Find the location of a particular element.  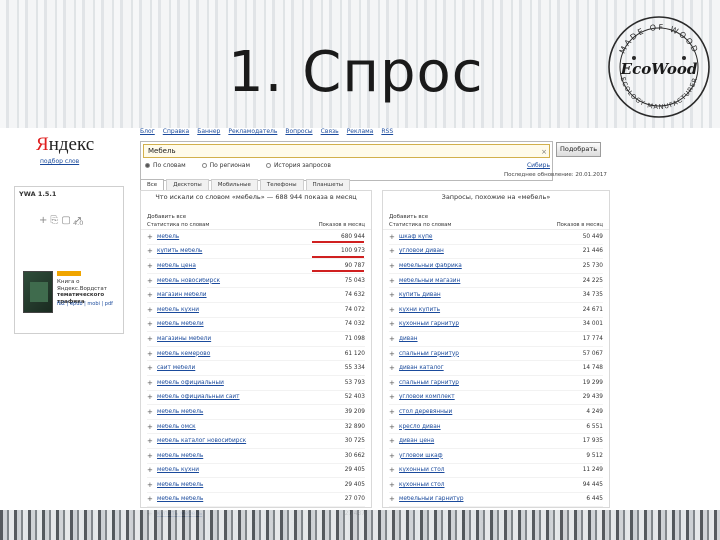

table-row: + мебель мебели 74 032 is located at coordinates (256, 325).